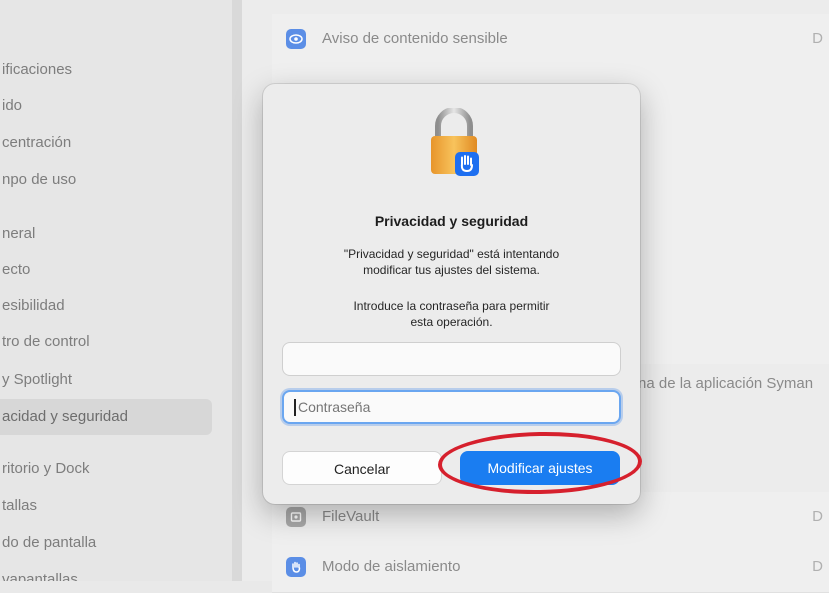 Image resolution: width=829 pixels, height=593 pixels. I want to click on message-line-2: modificar tus ajustes del sistema., so click(451, 270).